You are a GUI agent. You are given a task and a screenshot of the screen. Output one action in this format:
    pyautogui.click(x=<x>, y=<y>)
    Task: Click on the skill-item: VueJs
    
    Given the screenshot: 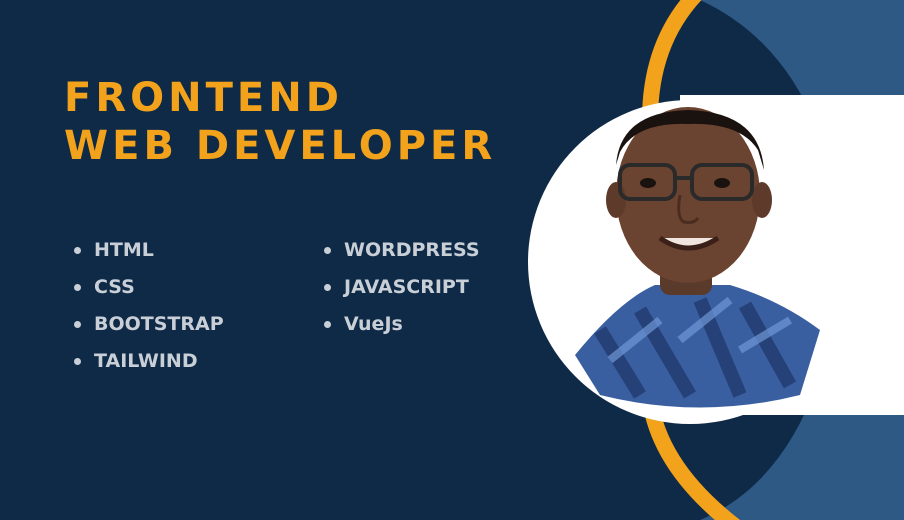 What is the action you would take?
    pyautogui.click(x=399, y=324)
    